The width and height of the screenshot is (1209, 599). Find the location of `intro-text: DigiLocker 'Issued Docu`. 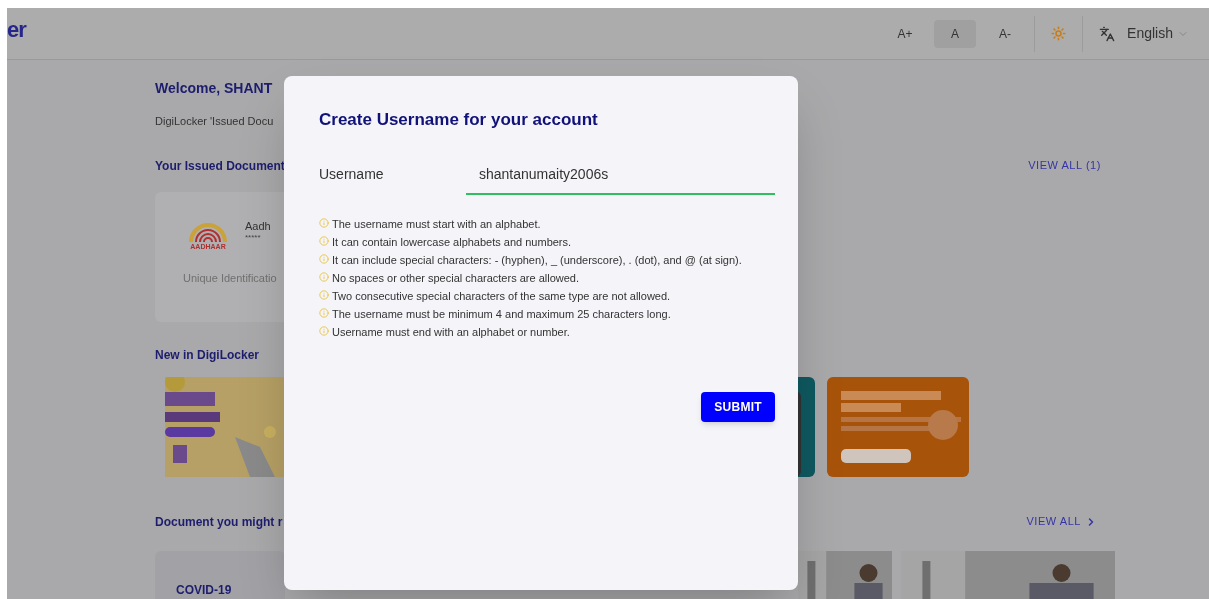

intro-text: DigiLocker 'Issued Docu is located at coordinates (214, 121).